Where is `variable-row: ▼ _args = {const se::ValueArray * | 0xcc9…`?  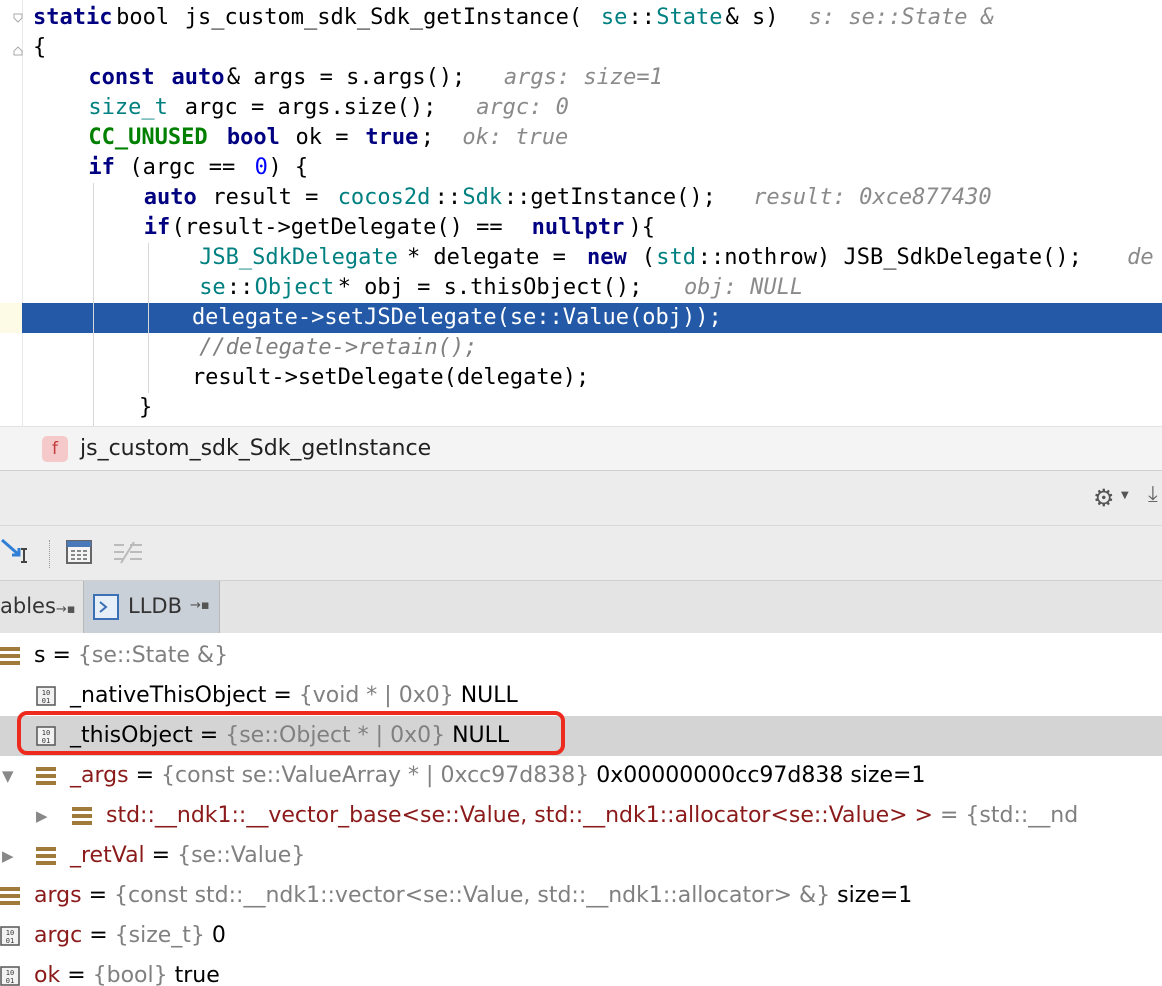 variable-row: ▼ _args = {const se::ValueArray * | 0xcc9… is located at coordinates (581, 776).